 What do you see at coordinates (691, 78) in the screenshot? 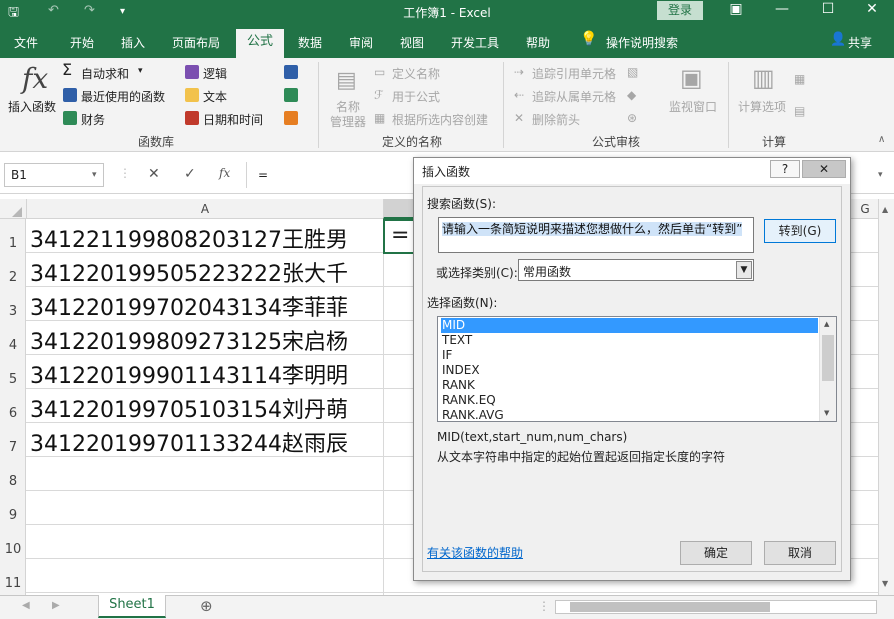
I see `watch-window-icon: ▣` at bounding box center [691, 78].